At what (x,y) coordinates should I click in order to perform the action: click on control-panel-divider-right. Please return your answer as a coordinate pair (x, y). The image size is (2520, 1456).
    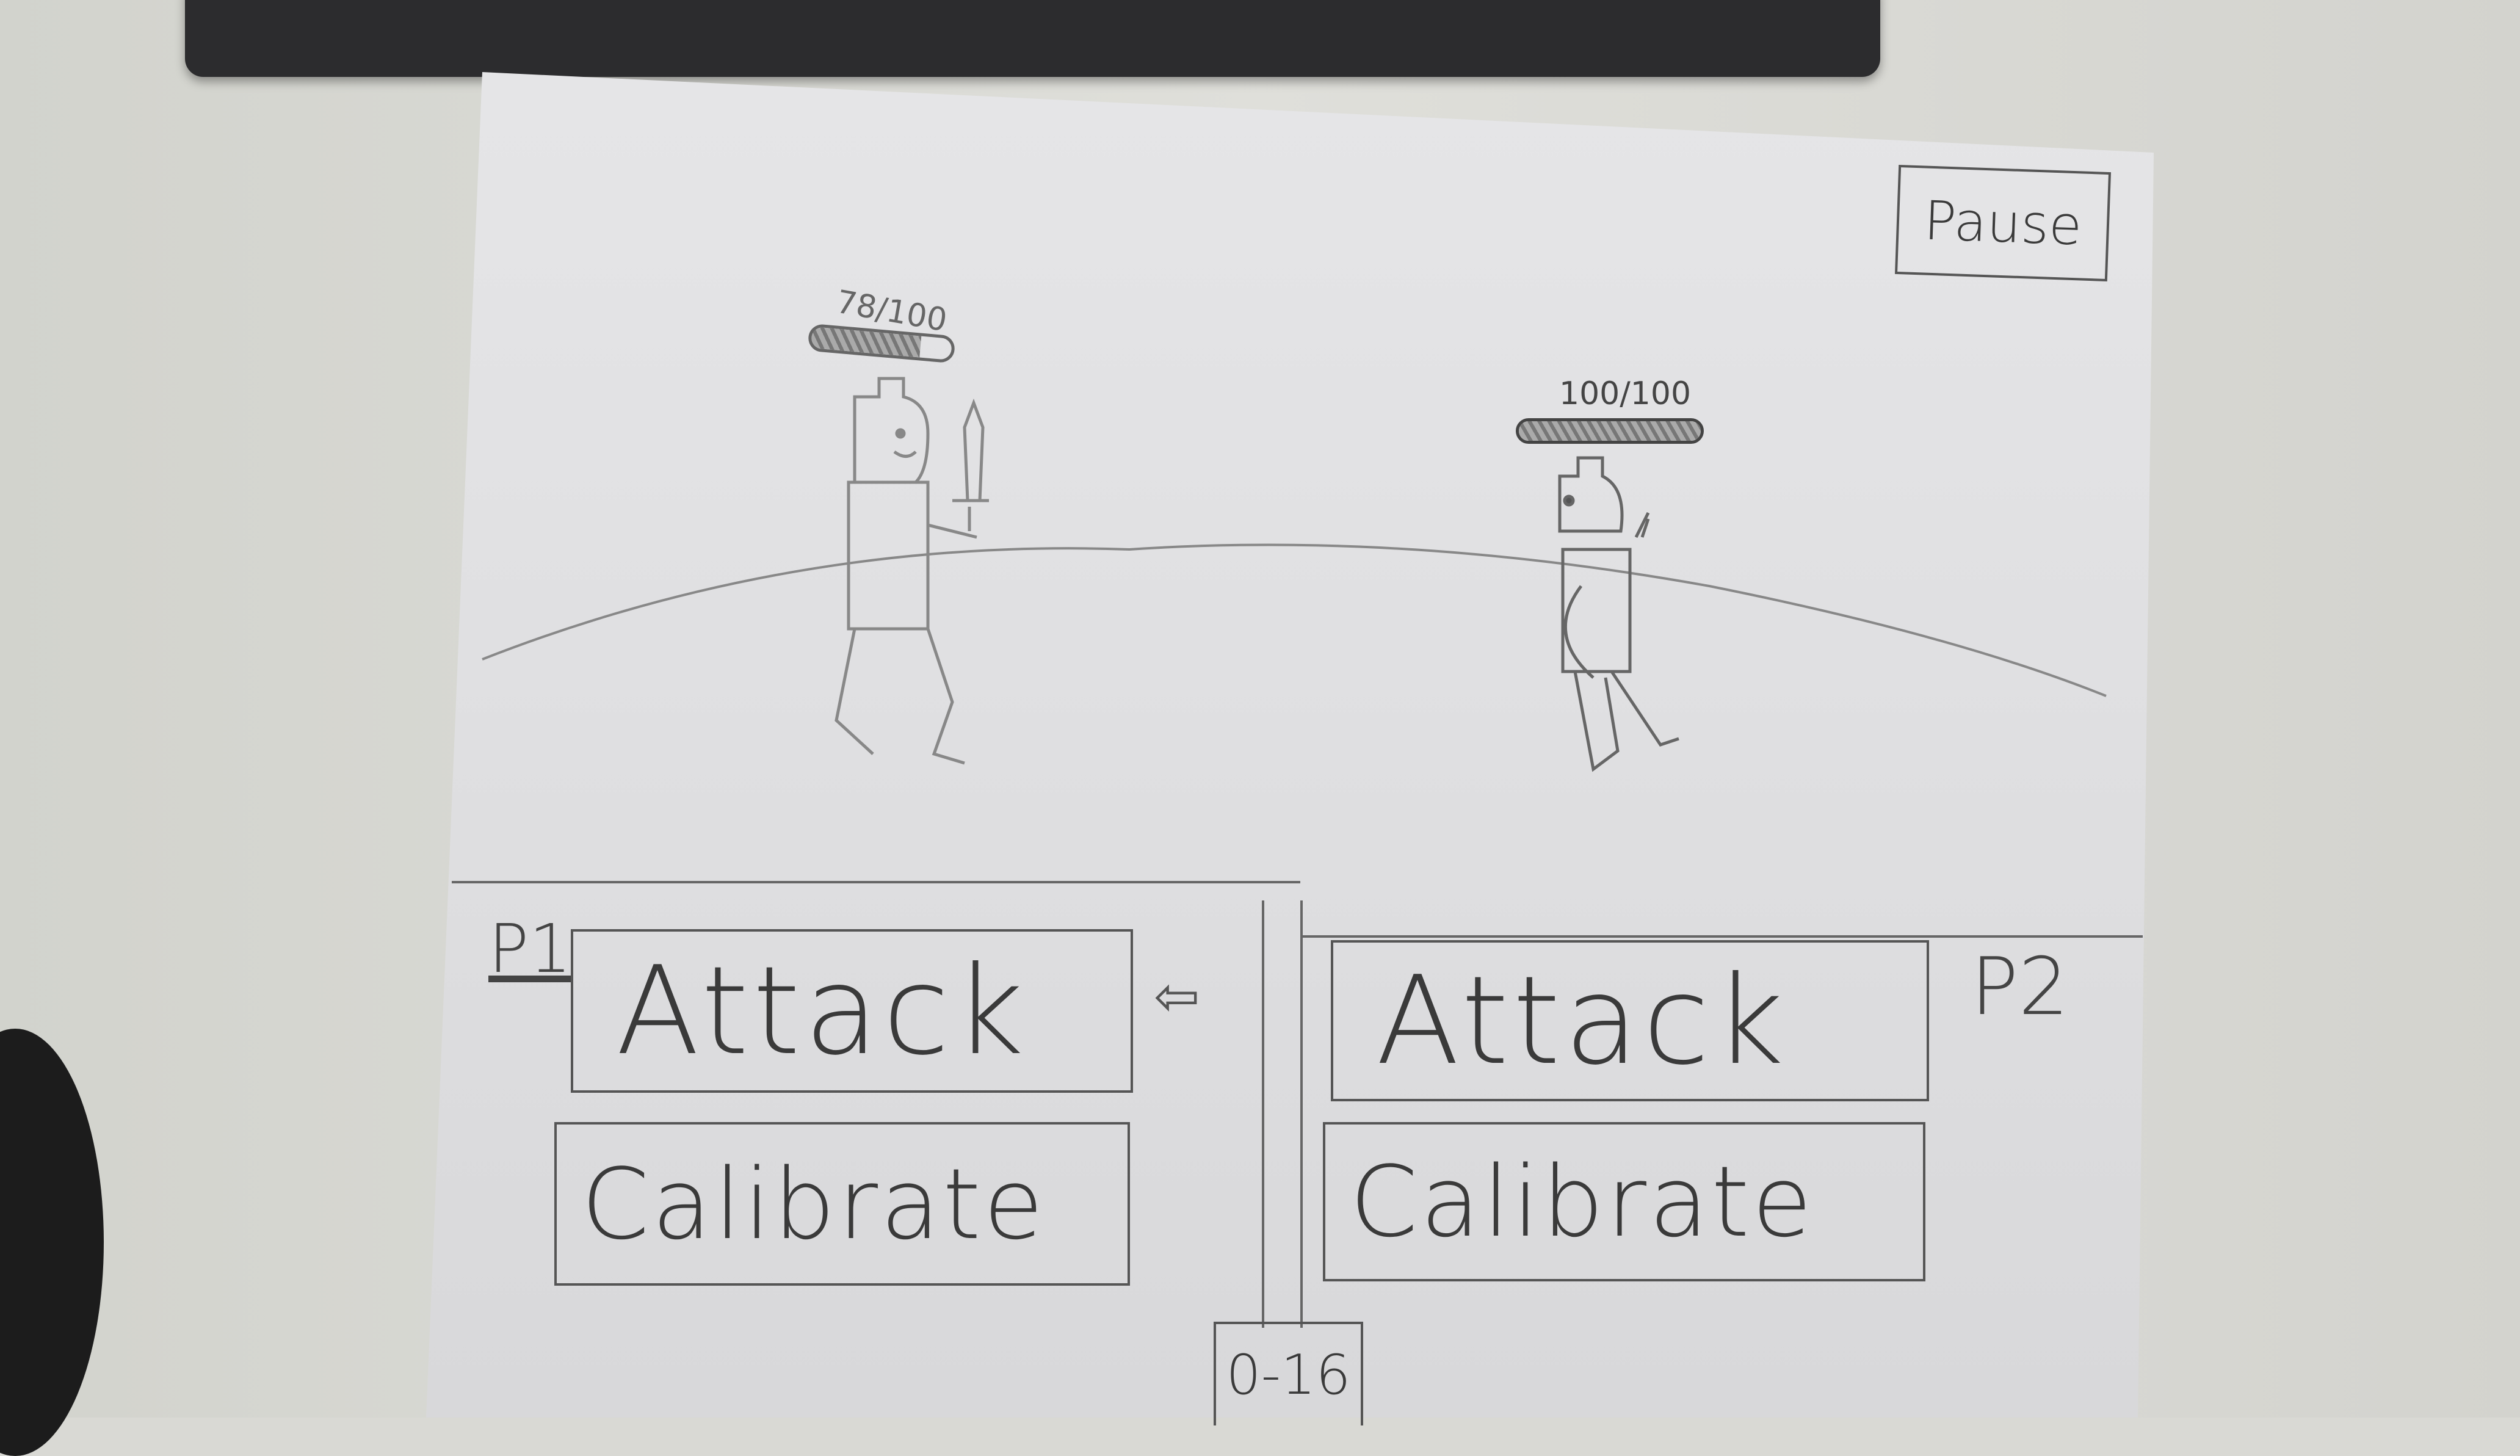
    Looking at the image, I should click on (1721, 937).